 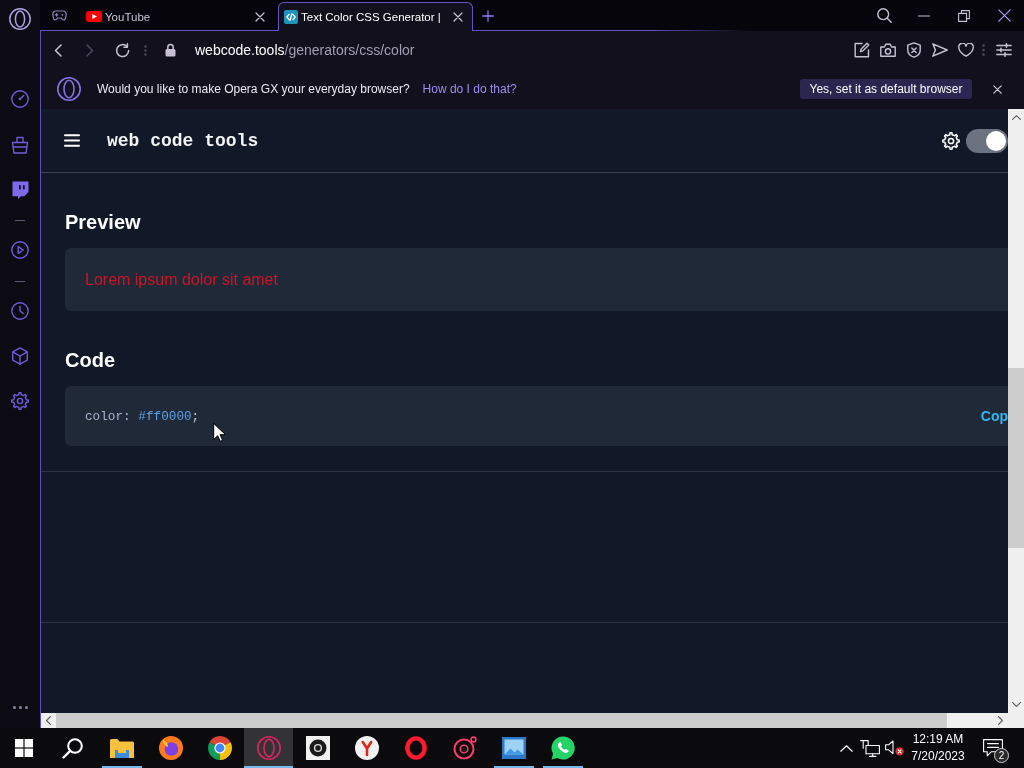 I want to click on preview-text: Lorem ipsum dolor sit amet, so click(x=181, y=279).